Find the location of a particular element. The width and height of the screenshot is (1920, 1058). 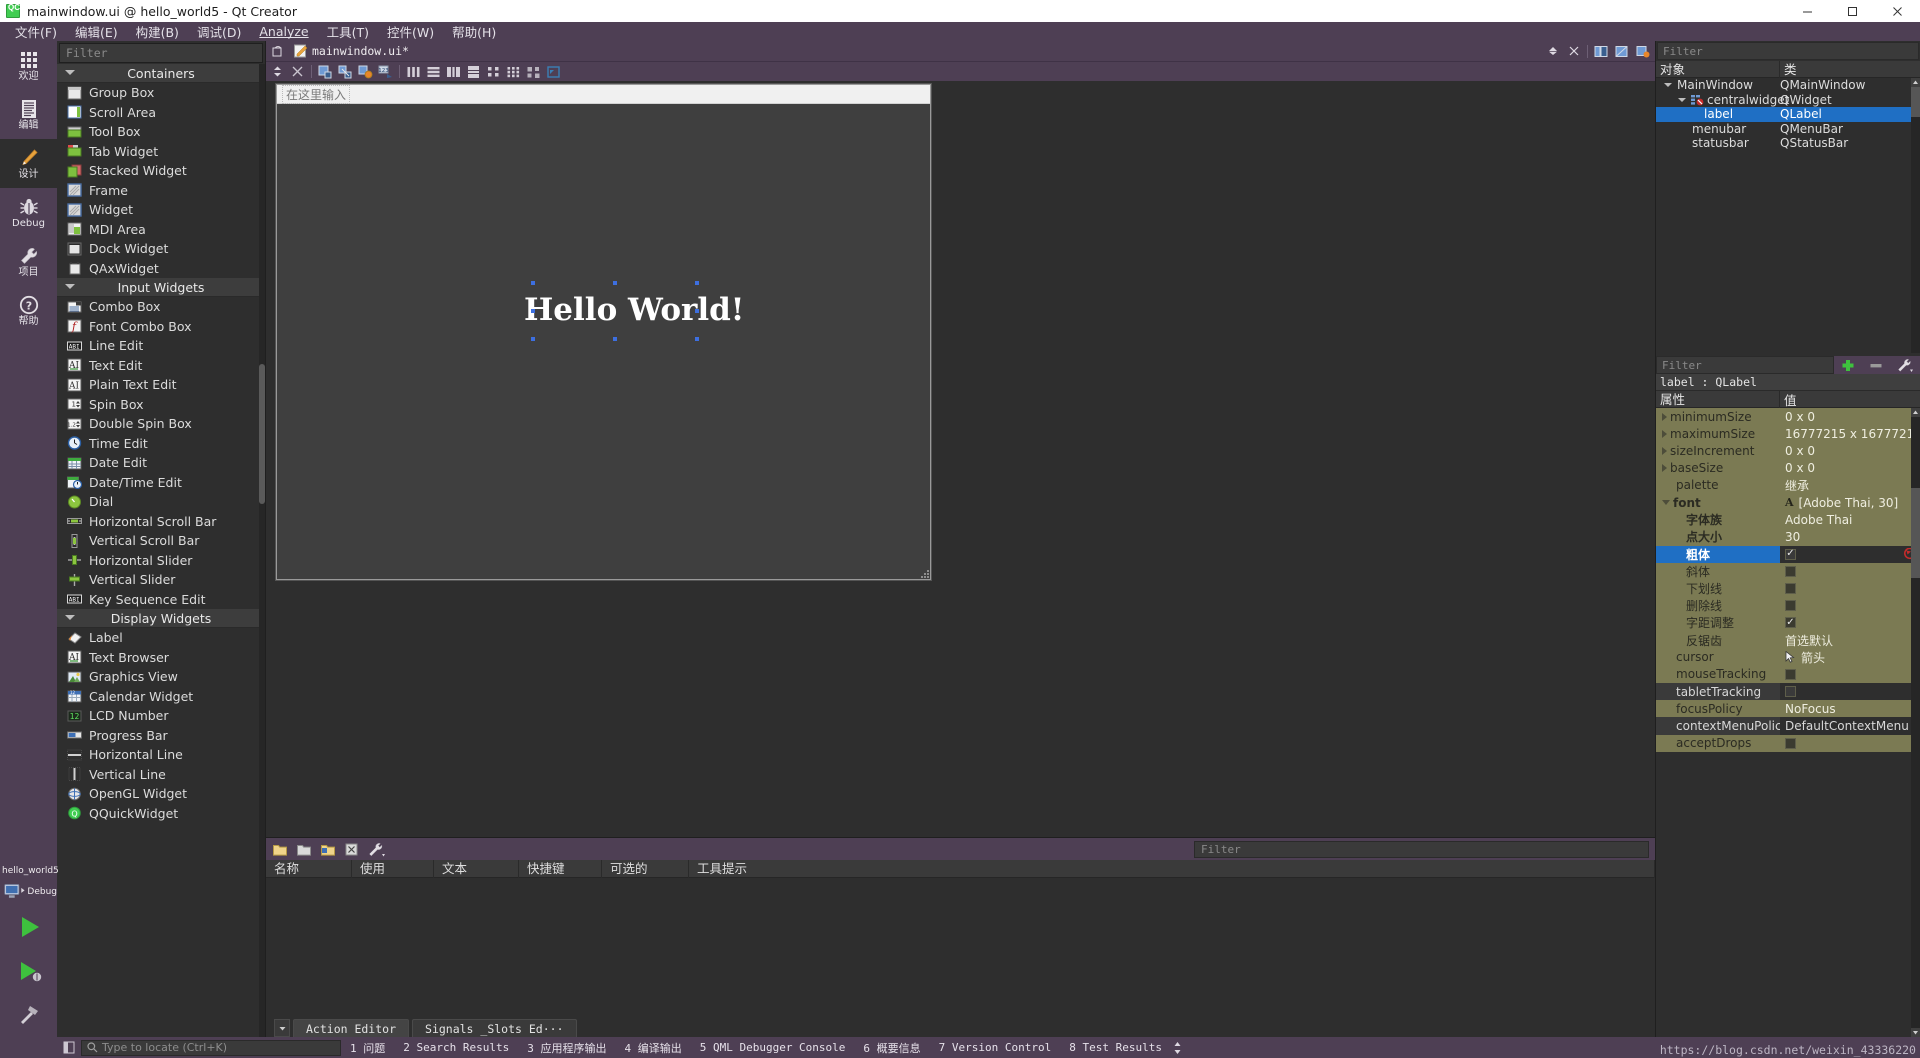

widget-item-group-box: Group Box is located at coordinates (161, 93).